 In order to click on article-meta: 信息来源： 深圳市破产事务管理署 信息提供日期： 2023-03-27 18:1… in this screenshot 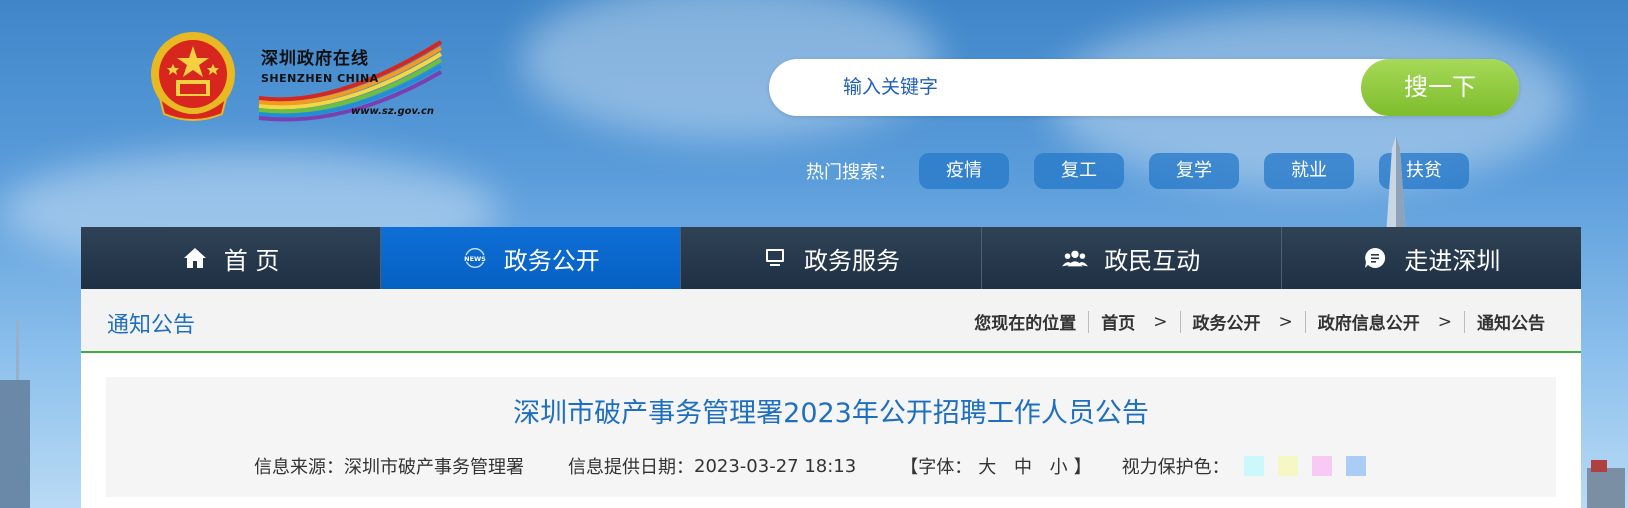, I will do `click(810, 466)`.